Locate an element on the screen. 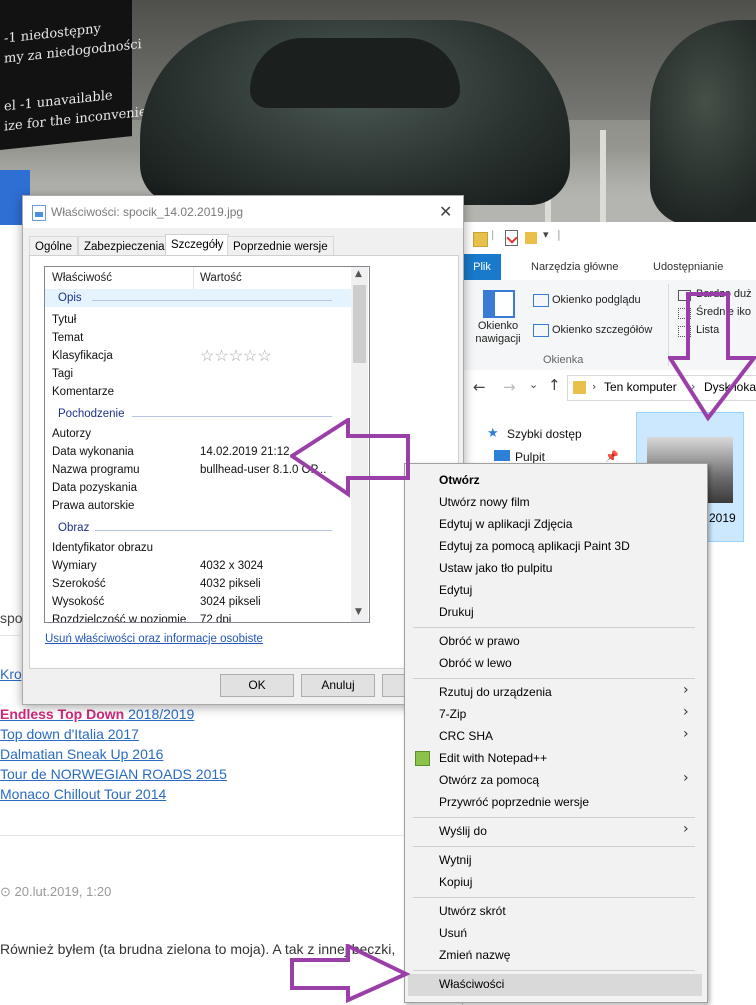  property-name: Nazwa programu is located at coordinates (96, 470).